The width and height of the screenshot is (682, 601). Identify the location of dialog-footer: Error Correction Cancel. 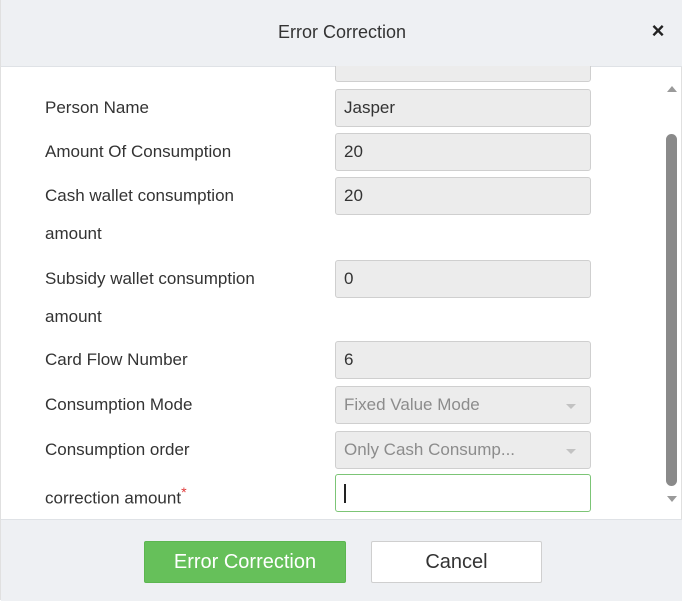
(341, 560).